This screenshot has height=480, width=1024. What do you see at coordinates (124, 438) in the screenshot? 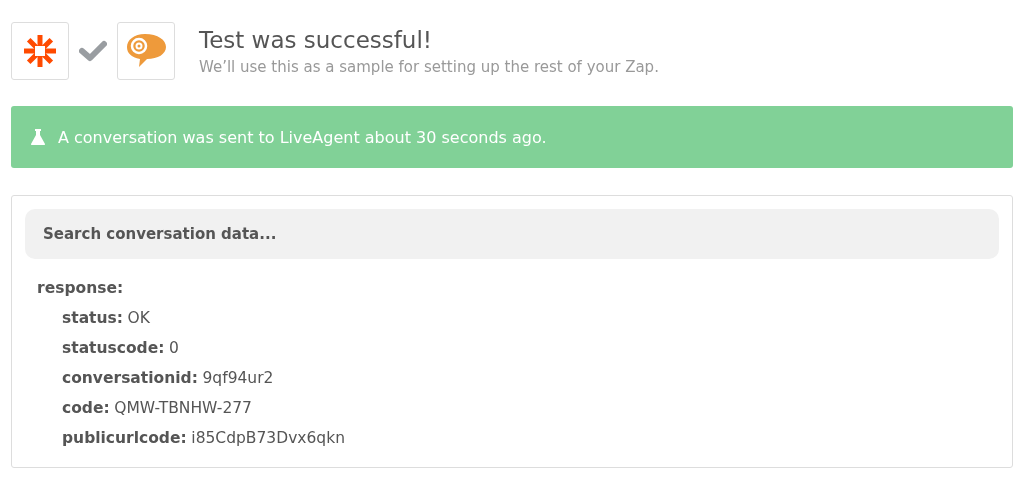
I see `field-label: publicurlcode:` at bounding box center [124, 438].